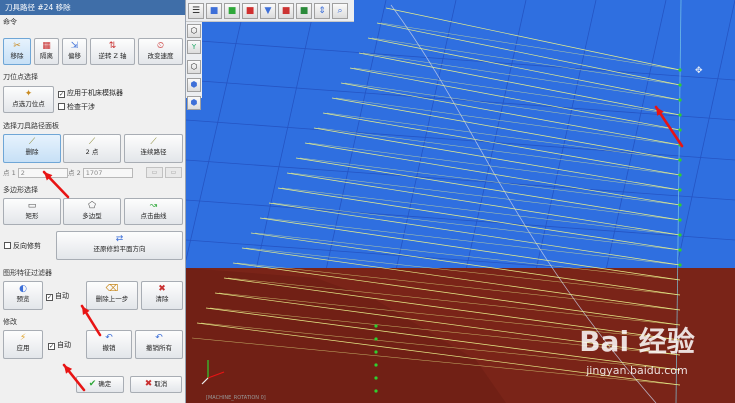 This screenshot has width=735, height=403. I want to click on isolate-label: 隔离, so click(46, 56).